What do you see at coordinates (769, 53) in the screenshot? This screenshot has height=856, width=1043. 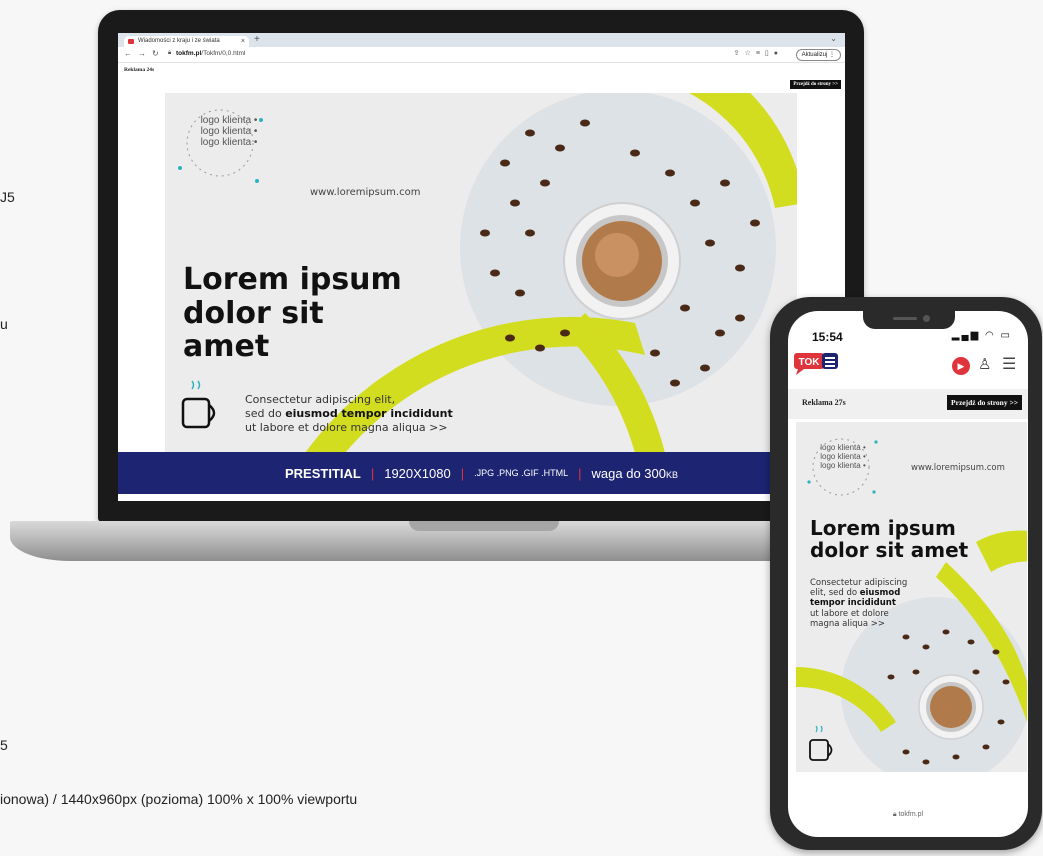 I see `side-panel-icon: ▯` at bounding box center [769, 53].